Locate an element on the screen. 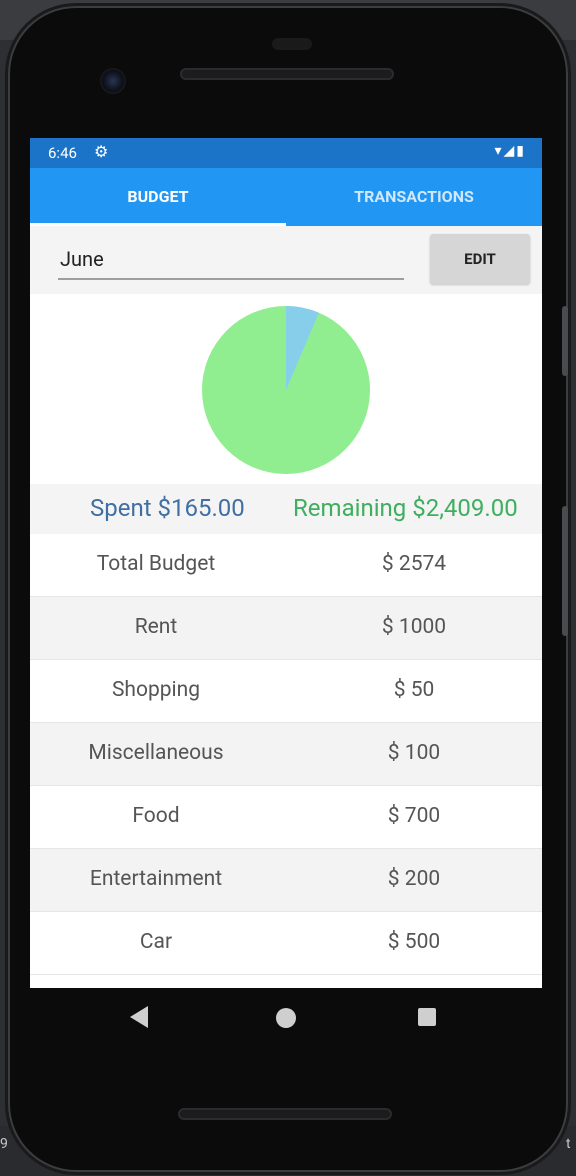 The height and width of the screenshot is (1176, 576). gear-icon: ⚙ is located at coordinates (101, 151).